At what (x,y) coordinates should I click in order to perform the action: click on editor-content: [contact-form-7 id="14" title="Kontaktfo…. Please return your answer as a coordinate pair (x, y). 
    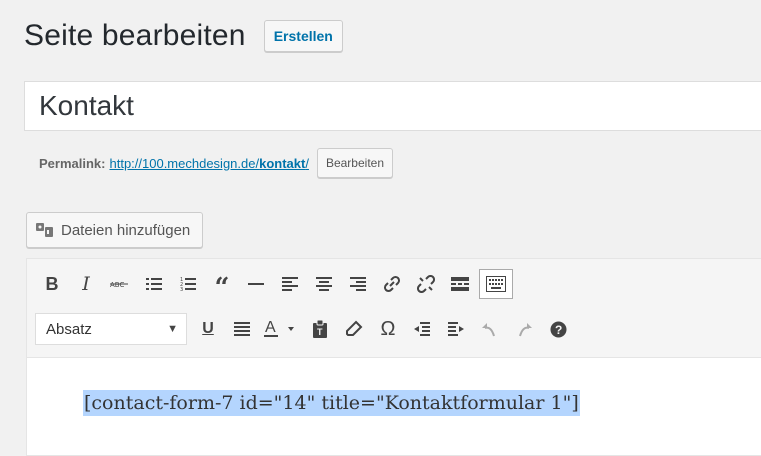
    Looking at the image, I should click on (331, 403).